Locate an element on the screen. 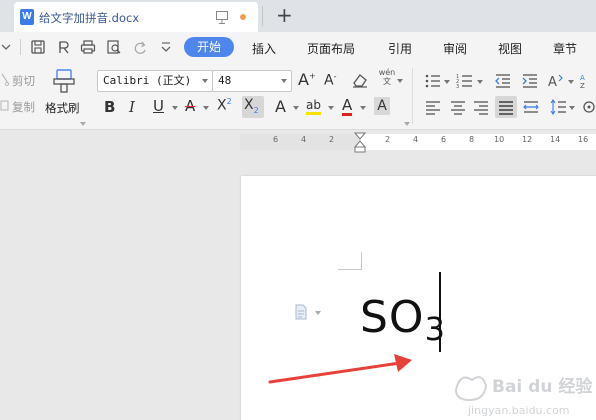  ruler-number: 14 is located at coordinates (555, 139).